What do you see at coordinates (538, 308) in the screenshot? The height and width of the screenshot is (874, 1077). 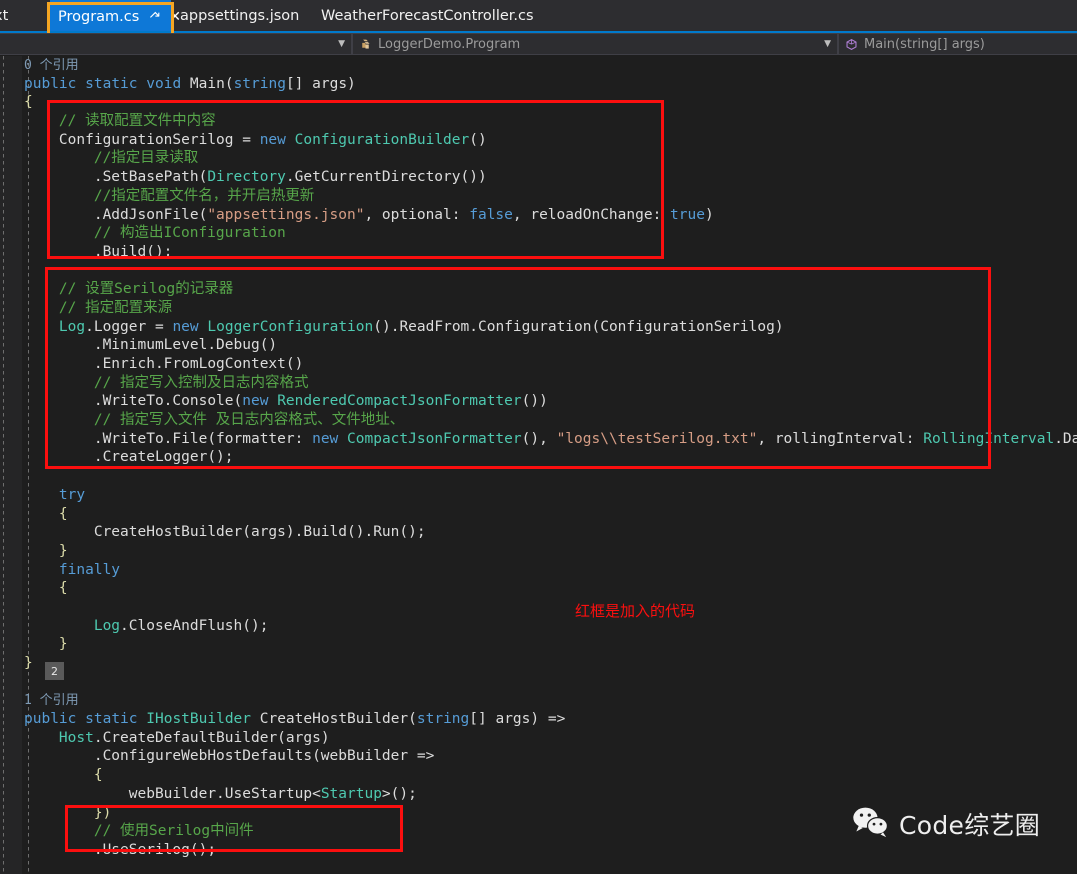 I see `code-line: // 指定配置来源` at bounding box center [538, 308].